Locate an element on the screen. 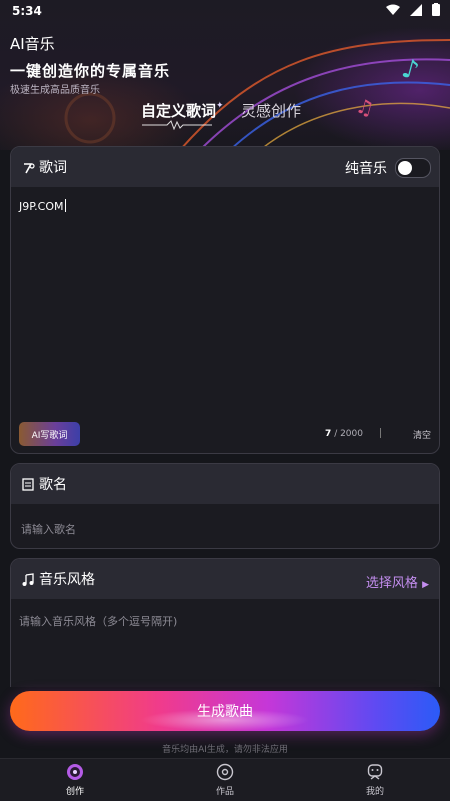 This screenshot has width=450, height=801. lyrics-value: J9P.COM is located at coordinates (41, 206).